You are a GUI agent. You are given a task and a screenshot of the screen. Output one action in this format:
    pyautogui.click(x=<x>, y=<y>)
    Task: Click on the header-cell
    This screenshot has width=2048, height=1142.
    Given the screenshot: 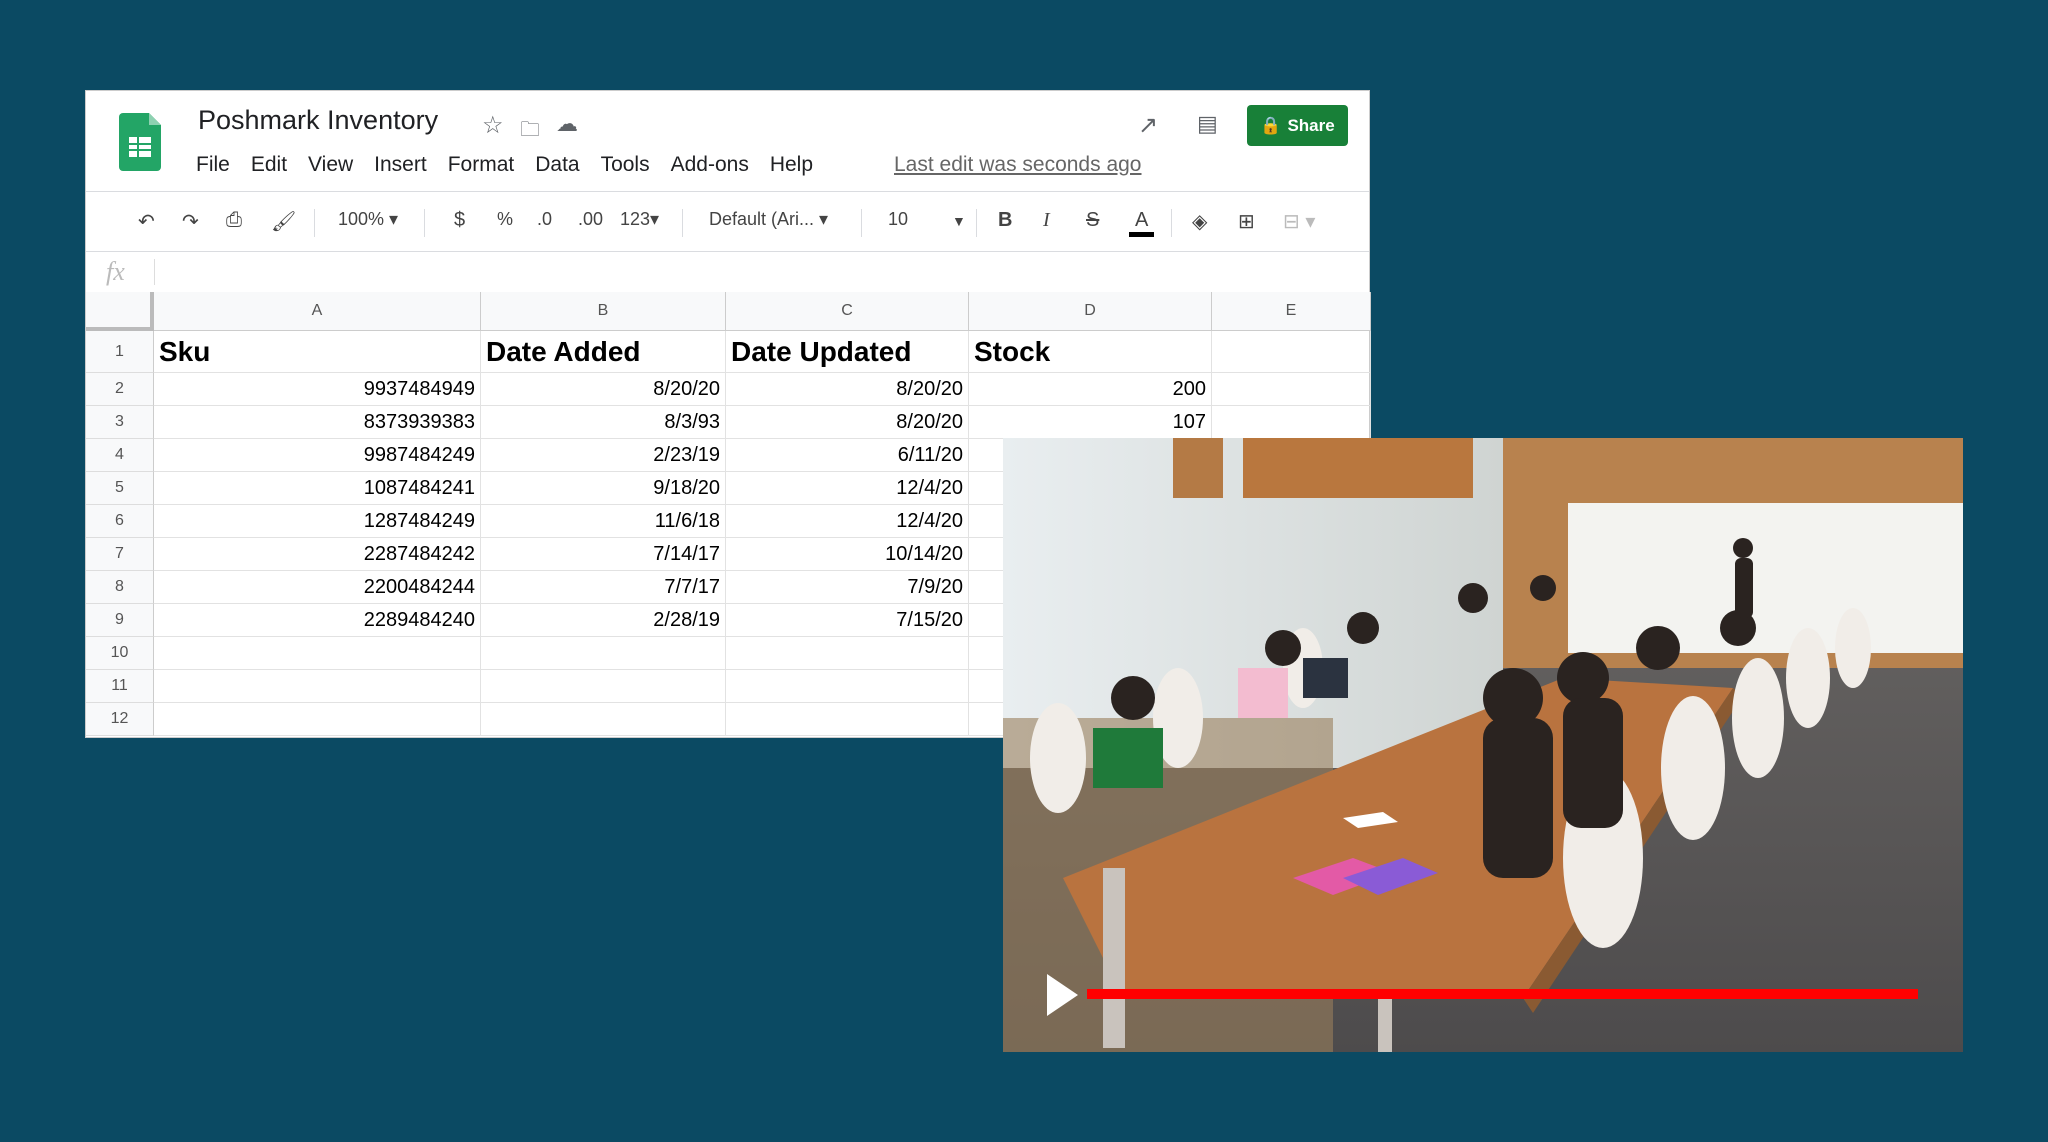 What is the action you would take?
    pyautogui.click(x=1291, y=352)
    